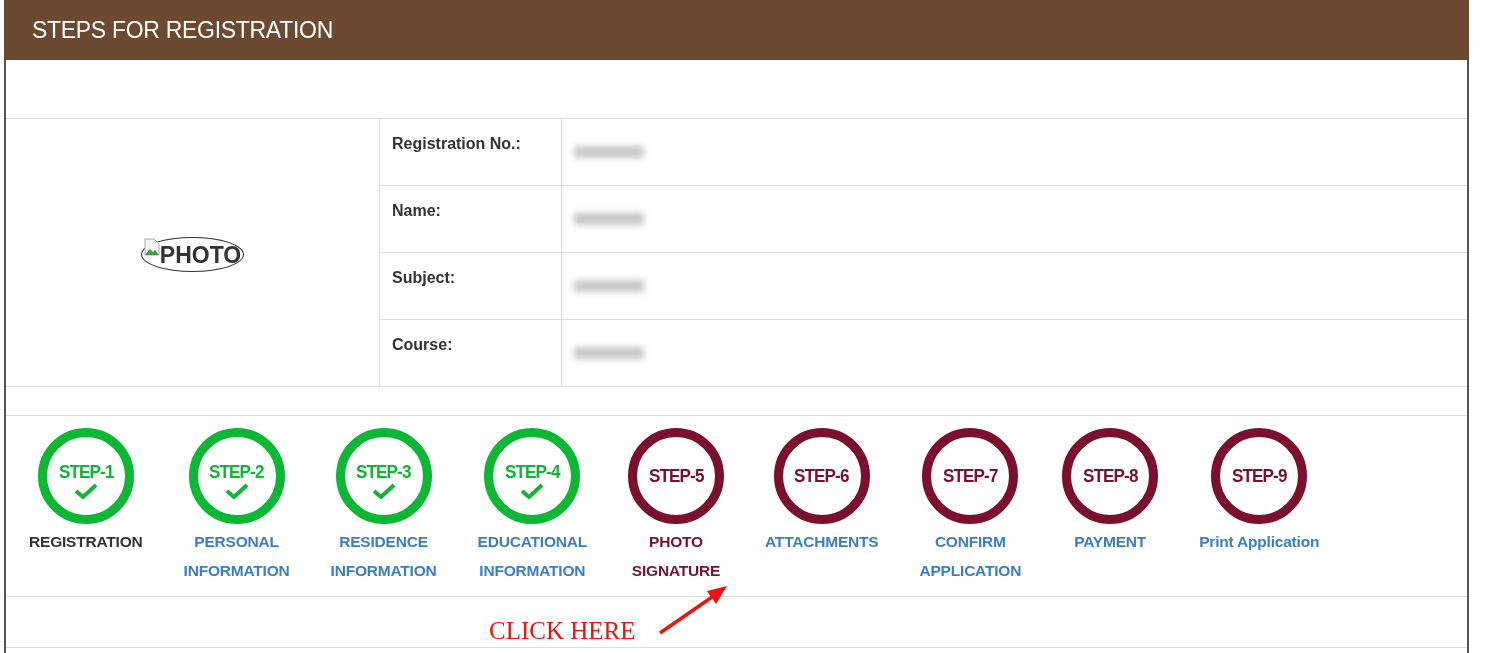  What do you see at coordinates (970, 476) in the screenshot?
I see `step-badge: STEP-7` at bounding box center [970, 476].